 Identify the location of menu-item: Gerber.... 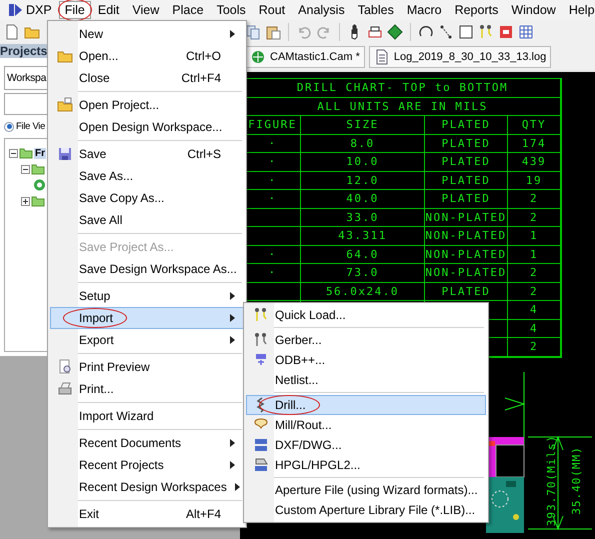
(366, 340).